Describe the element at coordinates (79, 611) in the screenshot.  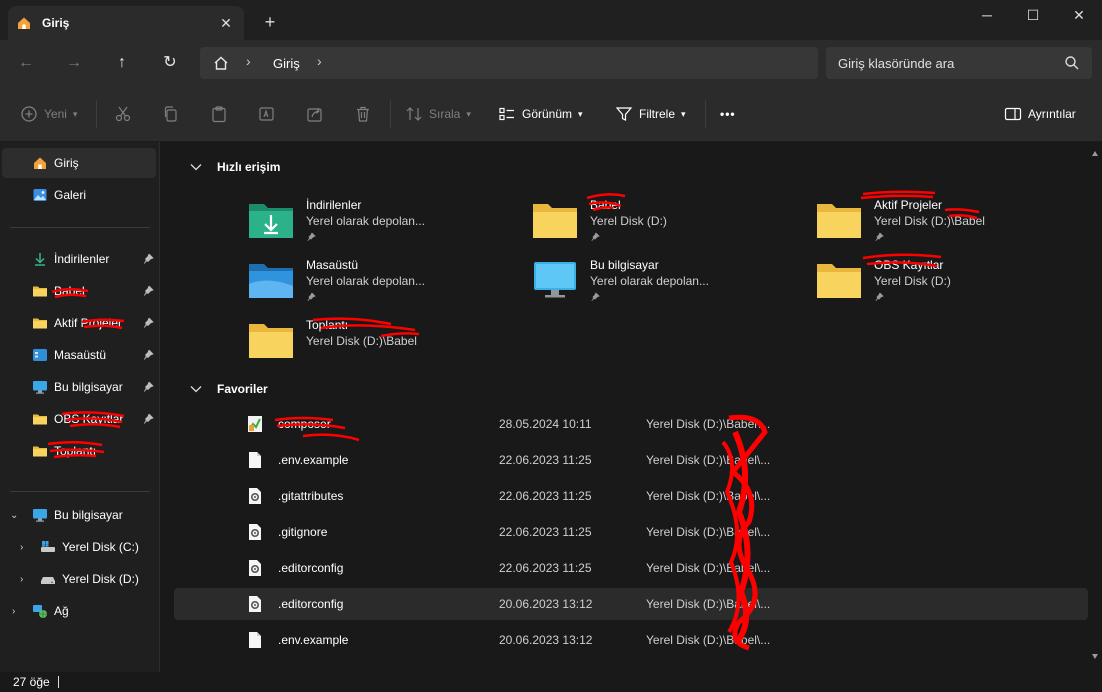
I see `sidebar-item-network: › Ağ` at that location.